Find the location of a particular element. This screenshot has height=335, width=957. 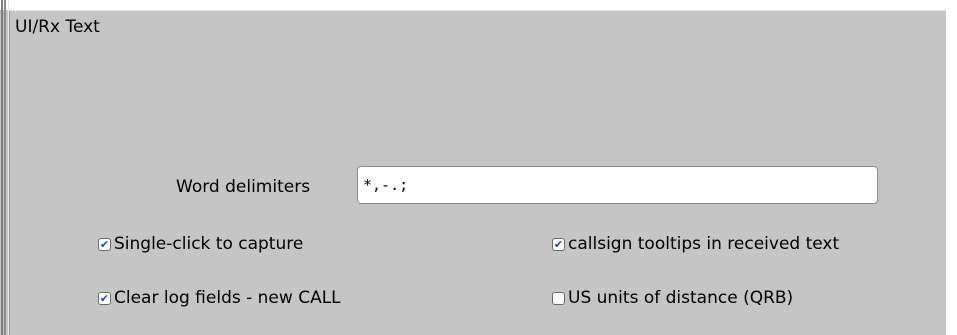

left-divider-inner is located at coordinates (5, 167).